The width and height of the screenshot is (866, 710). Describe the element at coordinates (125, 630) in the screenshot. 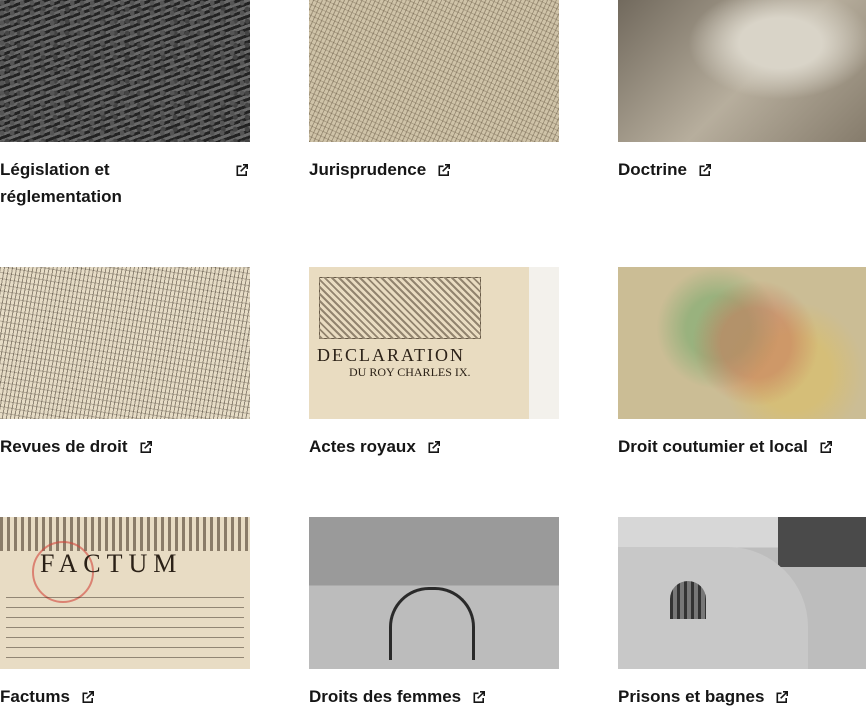

I see `text-lines` at that location.